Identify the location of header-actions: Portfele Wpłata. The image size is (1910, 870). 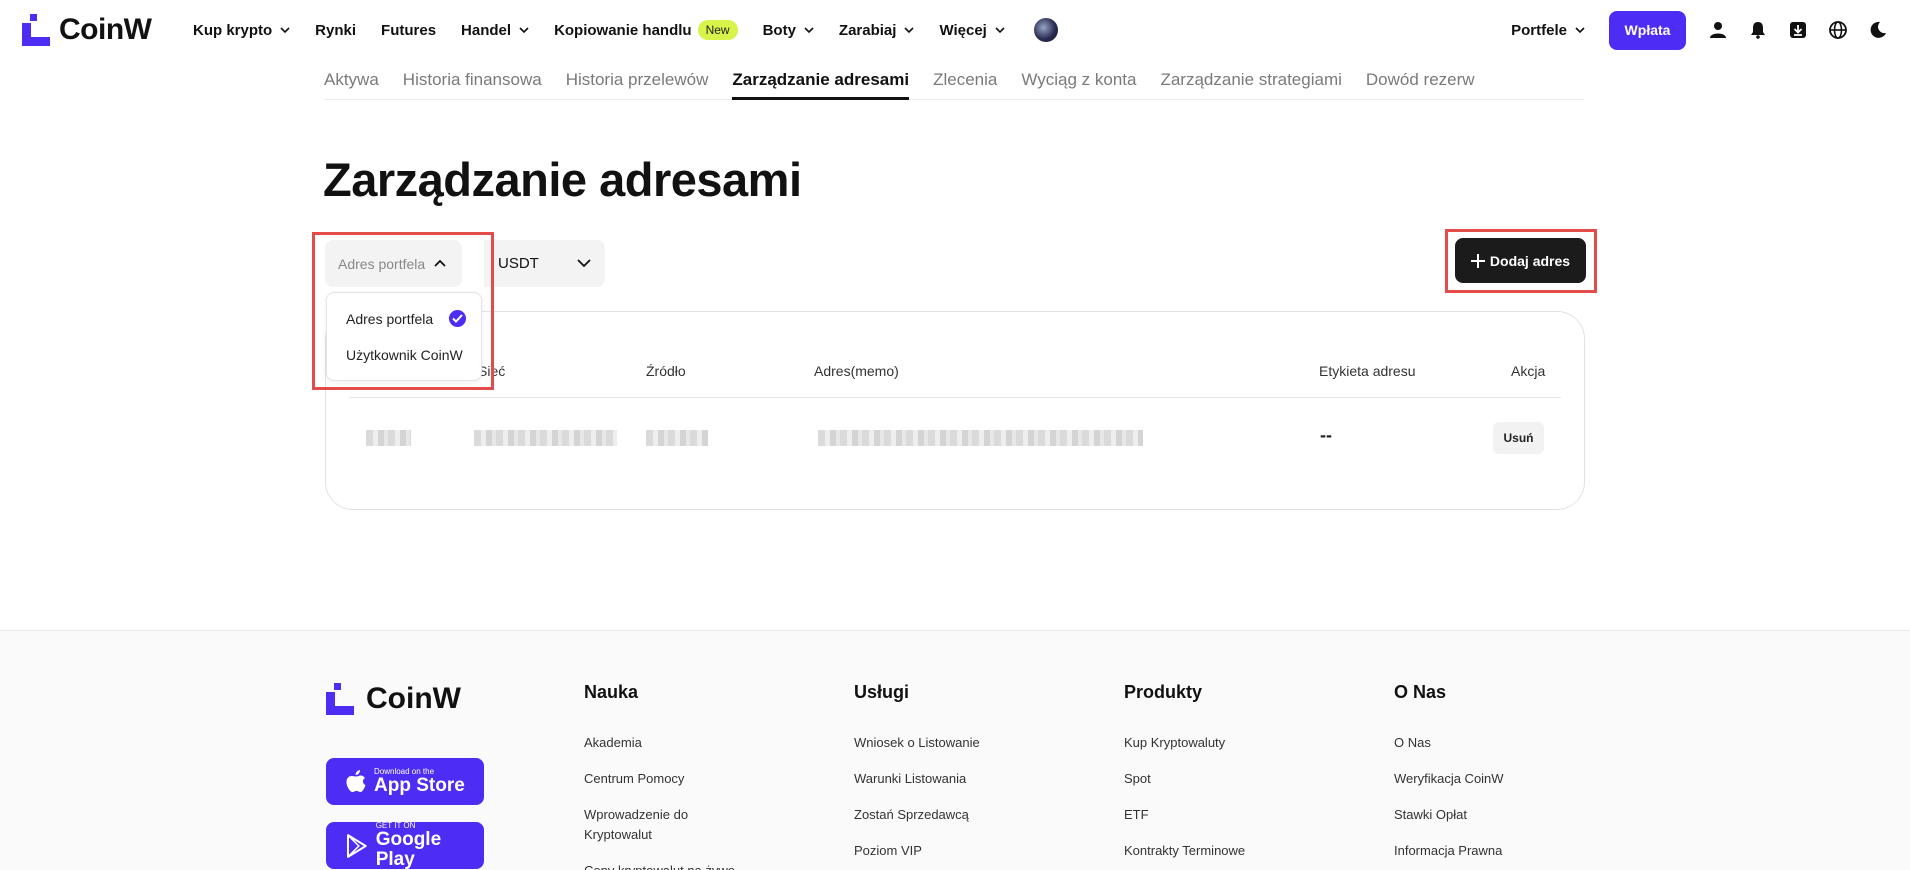
(1710, 30).